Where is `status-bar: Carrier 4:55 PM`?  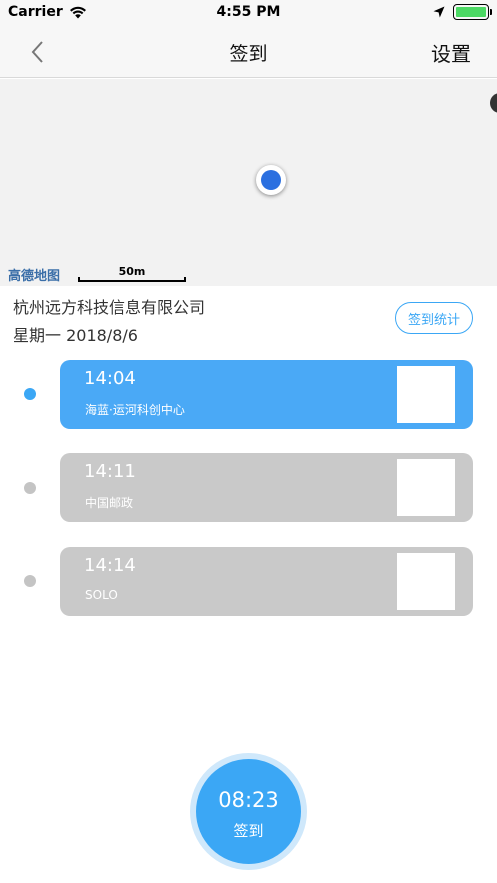 status-bar: Carrier 4:55 PM is located at coordinates (248, 13).